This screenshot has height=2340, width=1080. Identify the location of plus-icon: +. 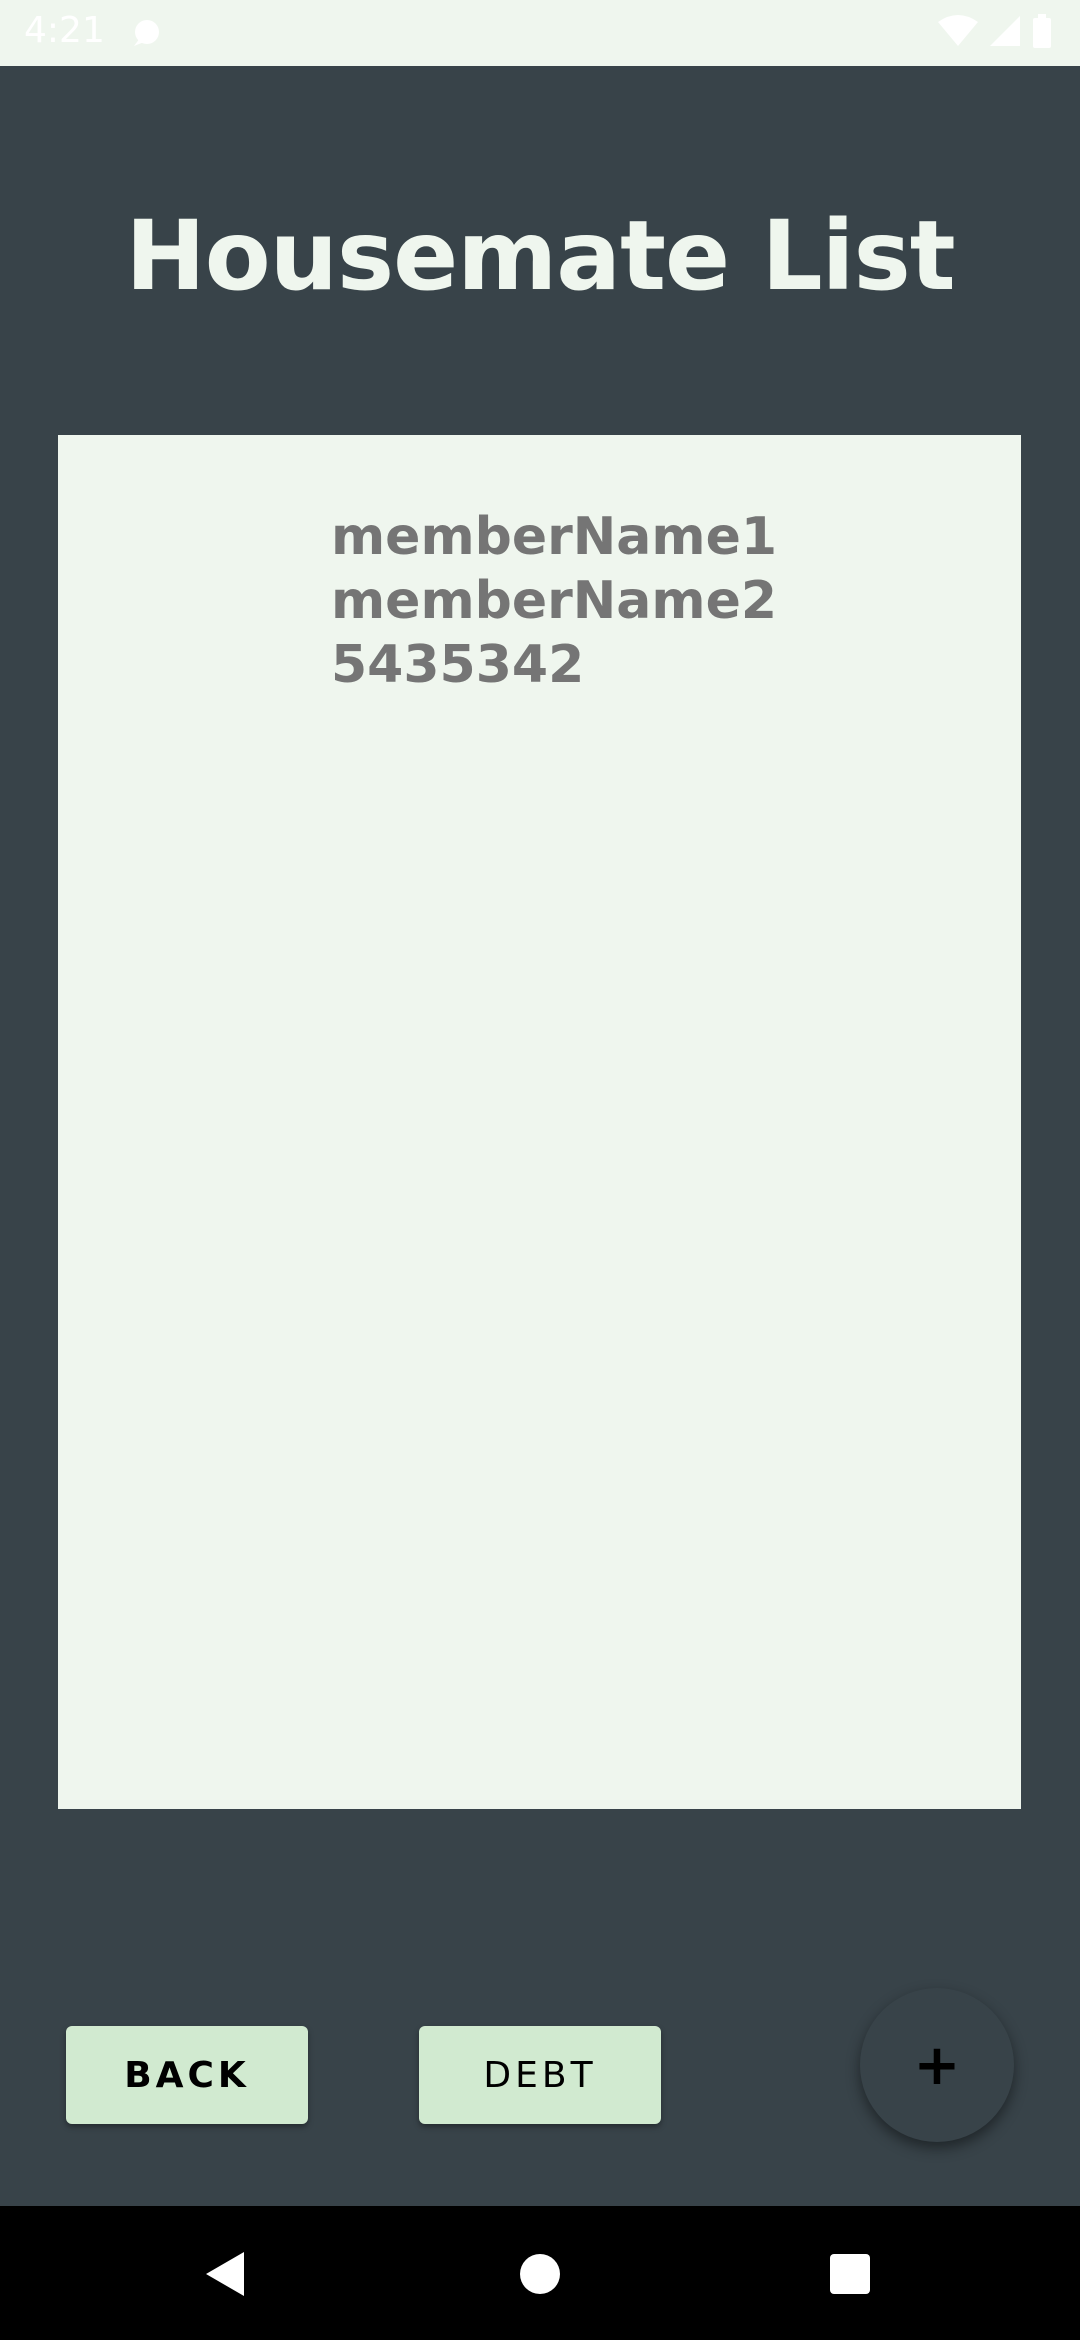
(937, 2065).